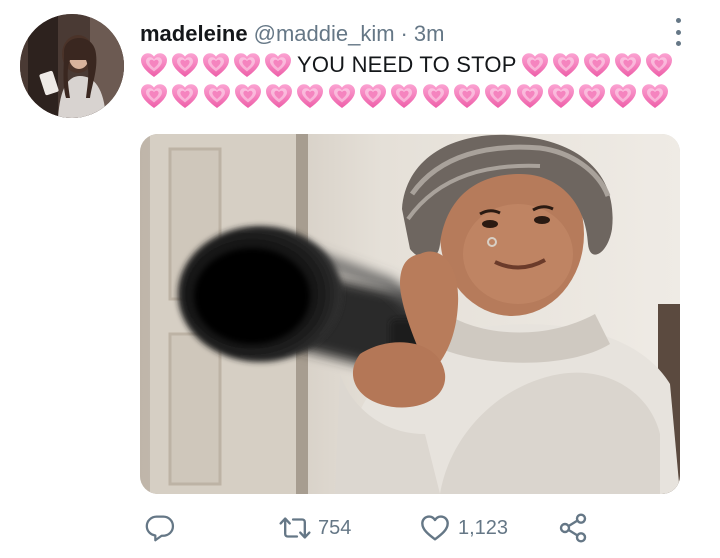 This screenshot has height=558, width=720. I want to click on reply-icon, so click(160, 528).